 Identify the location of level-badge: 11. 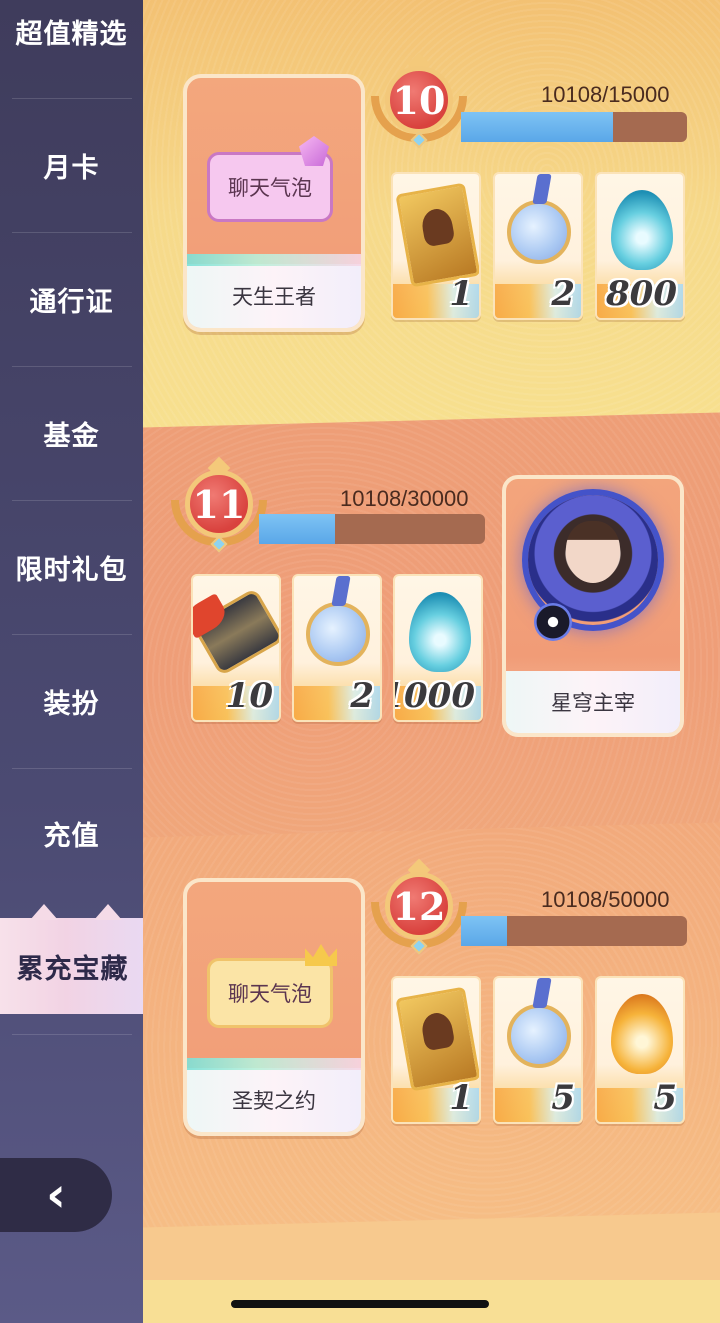
(219, 506).